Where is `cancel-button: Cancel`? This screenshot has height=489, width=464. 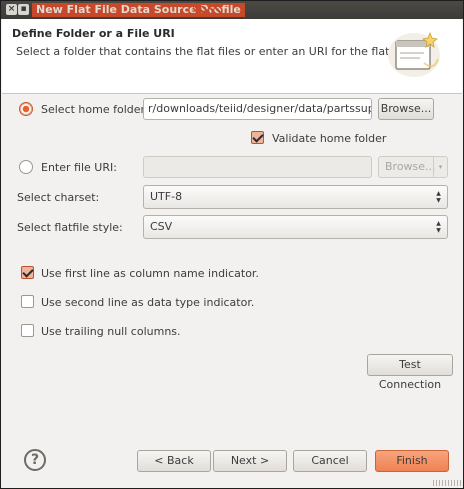 cancel-button: Cancel is located at coordinates (330, 461).